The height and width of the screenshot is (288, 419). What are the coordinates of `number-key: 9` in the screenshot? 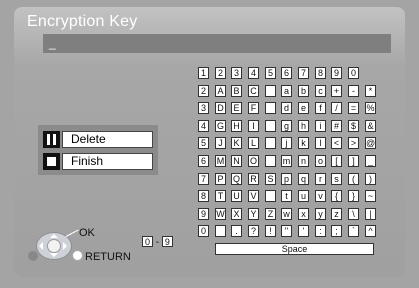 It's located at (203, 214).